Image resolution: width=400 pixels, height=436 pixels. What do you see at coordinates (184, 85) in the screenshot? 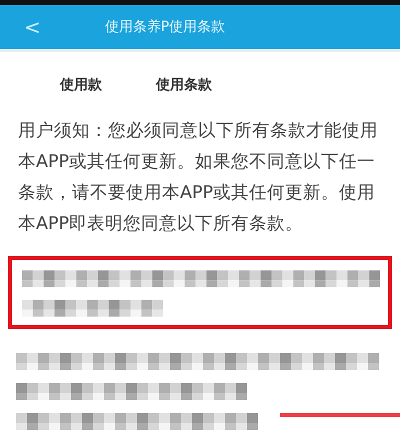
I see `tab: 使用条款` at bounding box center [184, 85].